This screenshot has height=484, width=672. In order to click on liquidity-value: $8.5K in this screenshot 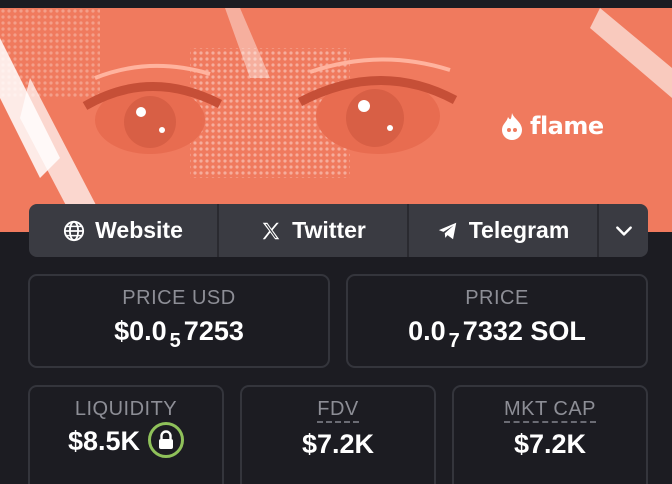, I will do `click(104, 441)`.